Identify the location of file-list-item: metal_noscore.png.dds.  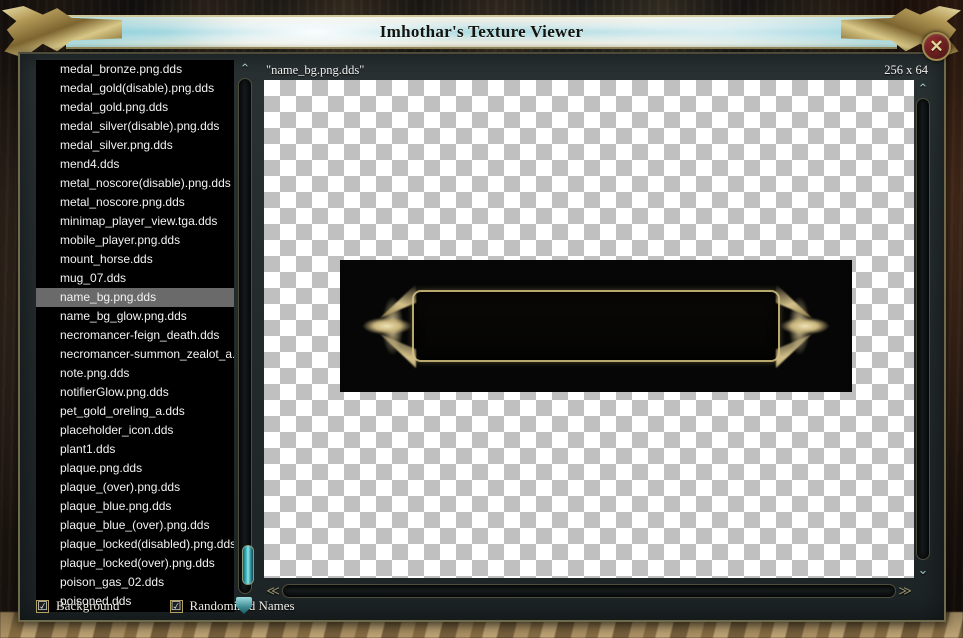
(135, 202).